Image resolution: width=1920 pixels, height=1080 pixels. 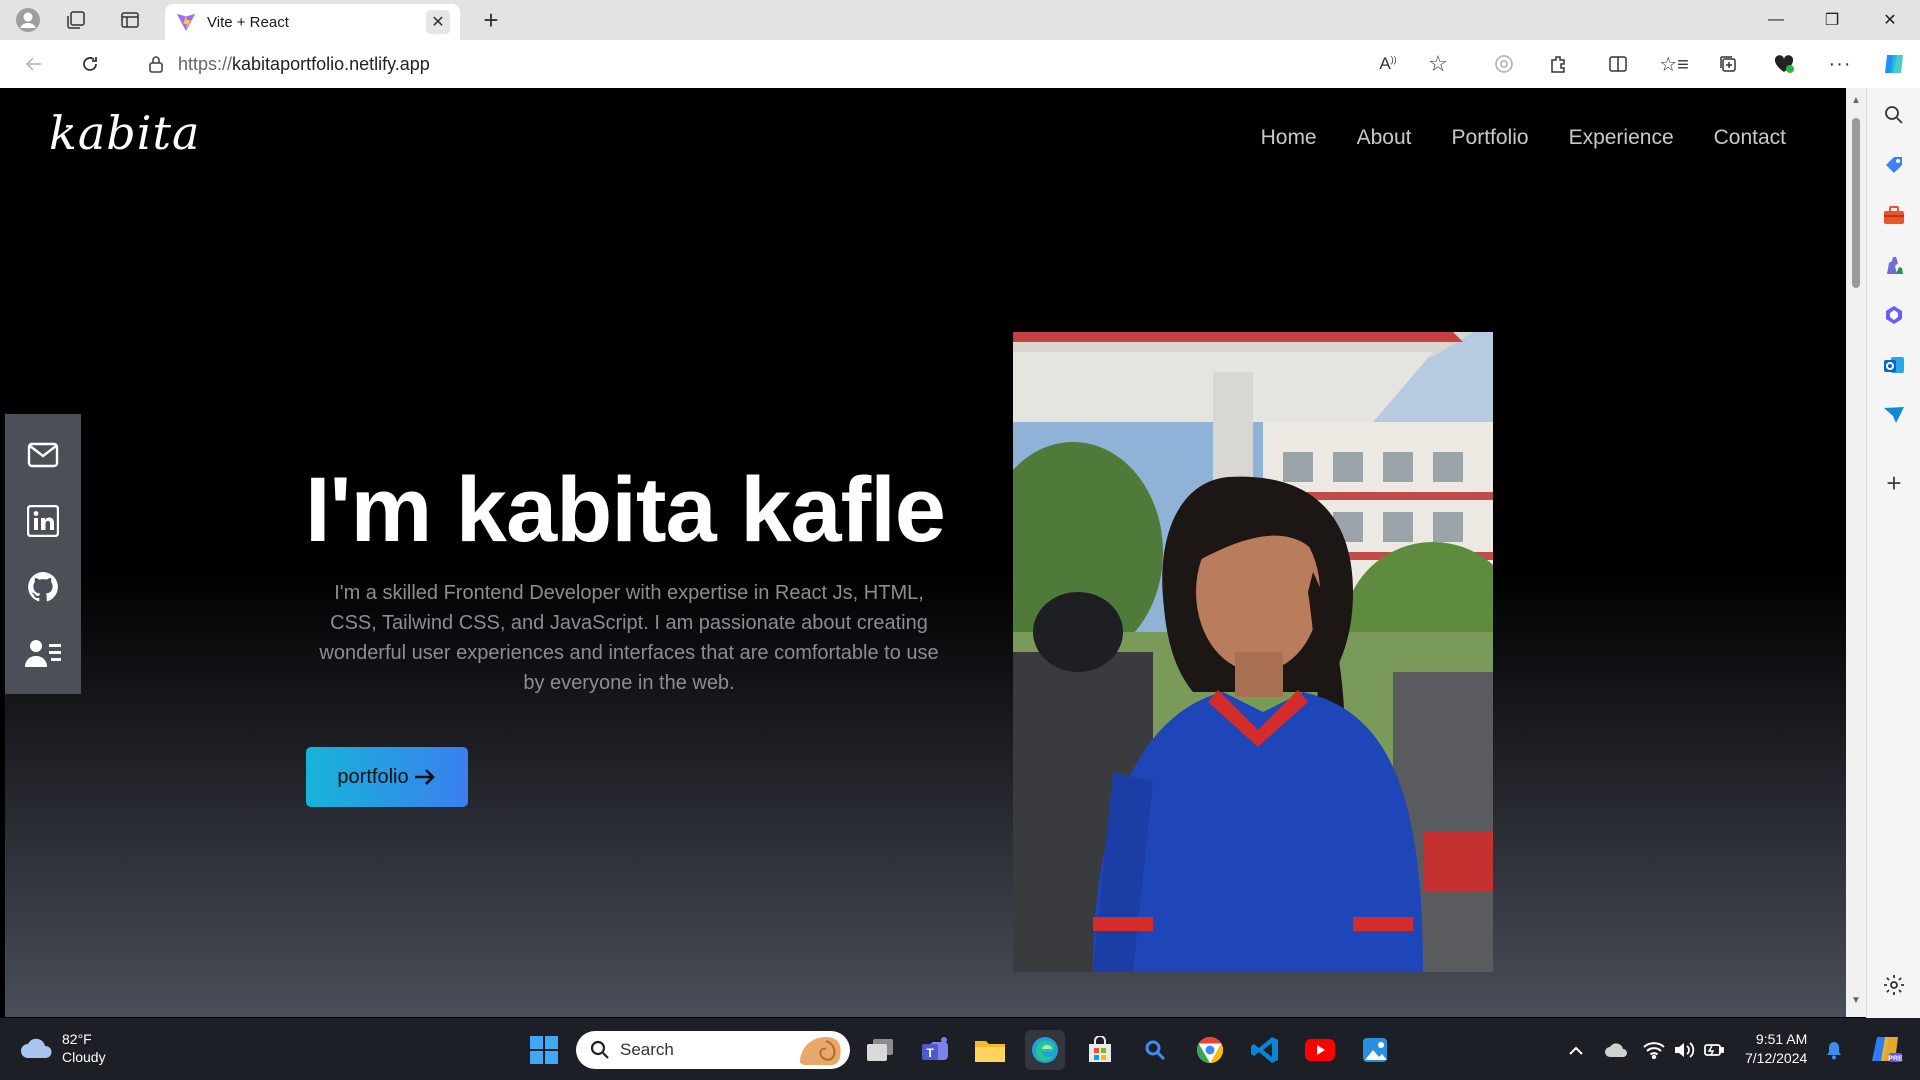 I want to click on battery-icon, so click(x=1714, y=1050).